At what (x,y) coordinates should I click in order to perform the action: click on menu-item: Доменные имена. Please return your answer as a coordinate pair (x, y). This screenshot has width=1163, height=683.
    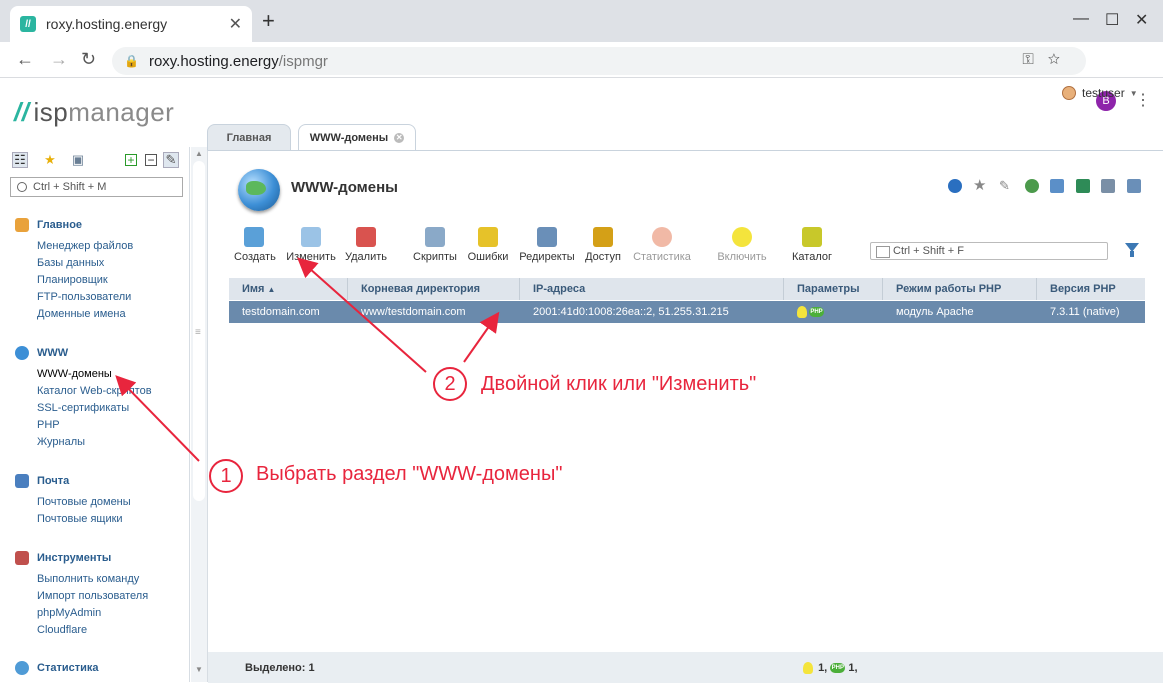
    Looking at the image, I should click on (111, 314).